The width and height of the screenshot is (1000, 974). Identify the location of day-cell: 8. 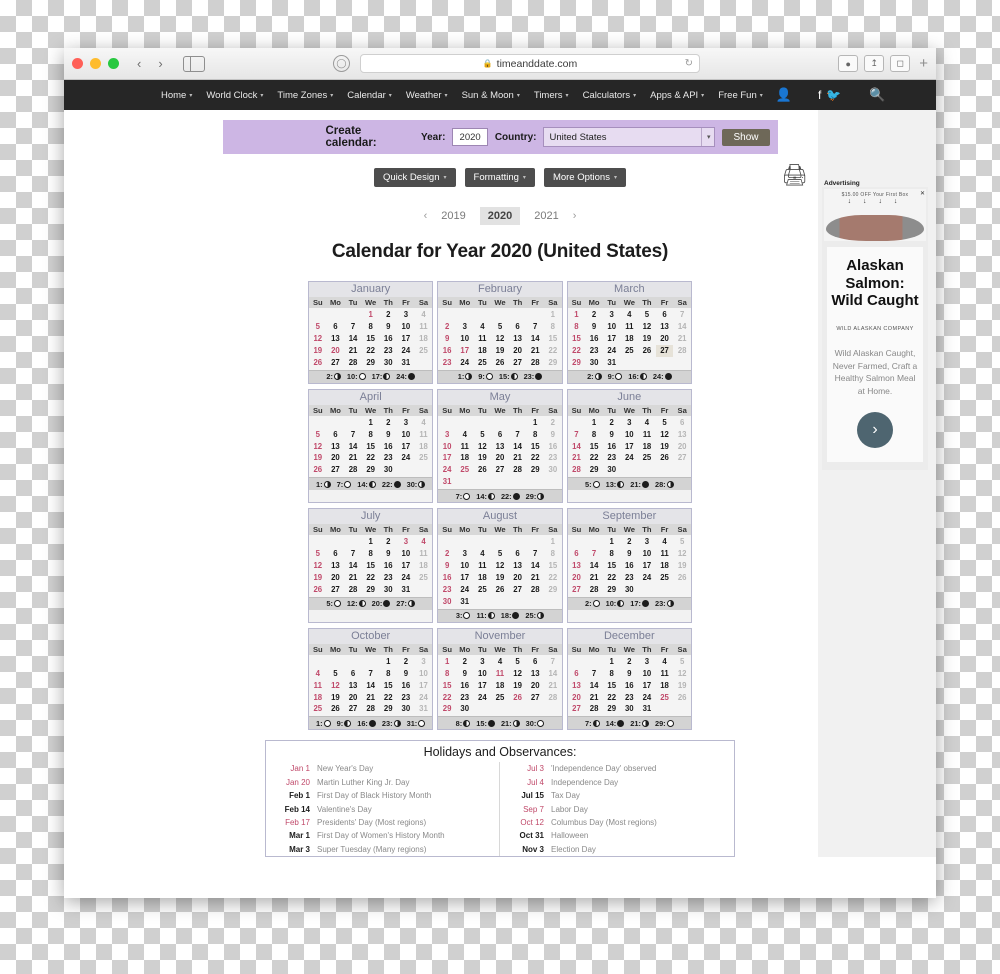
(371, 554).